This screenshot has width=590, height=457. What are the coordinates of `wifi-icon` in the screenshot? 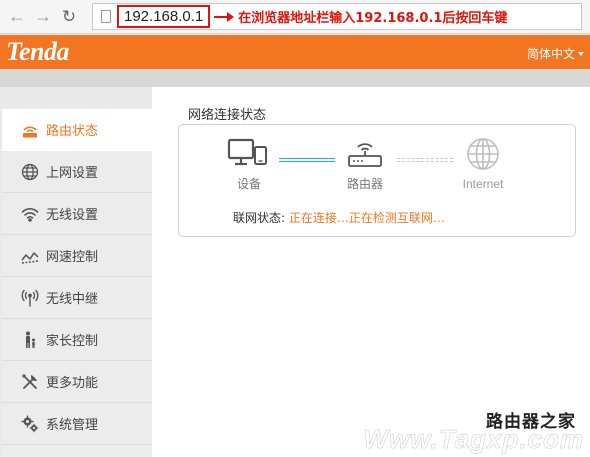 It's located at (30, 214).